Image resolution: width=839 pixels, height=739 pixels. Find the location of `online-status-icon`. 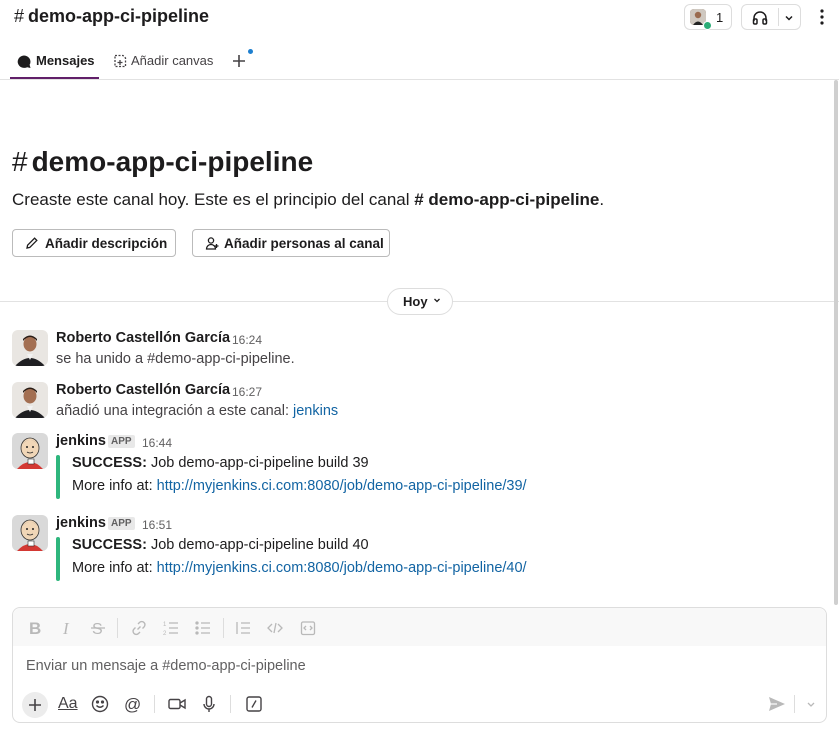

online-status-icon is located at coordinates (707, 25).